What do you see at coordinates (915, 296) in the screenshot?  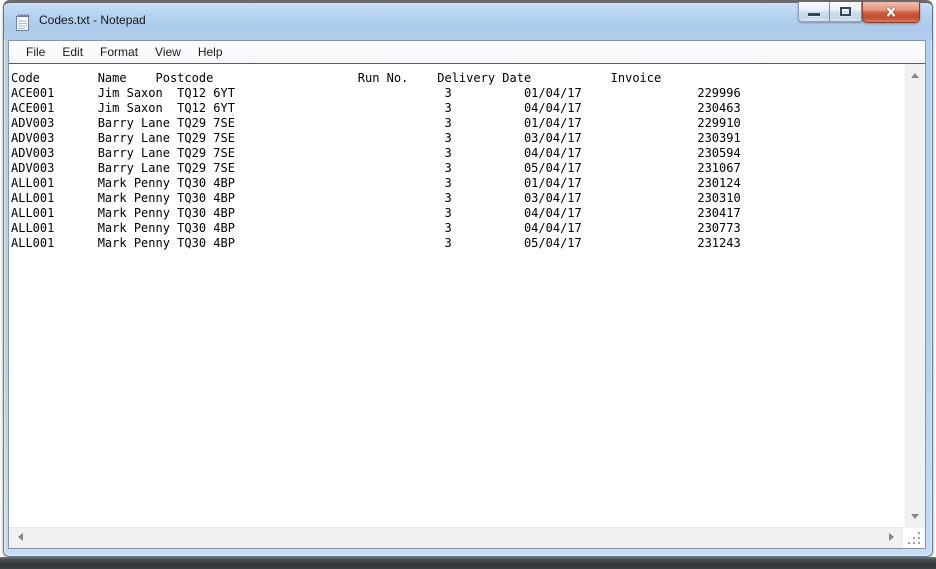 I see `vertical-scrollbar` at bounding box center [915, 296].